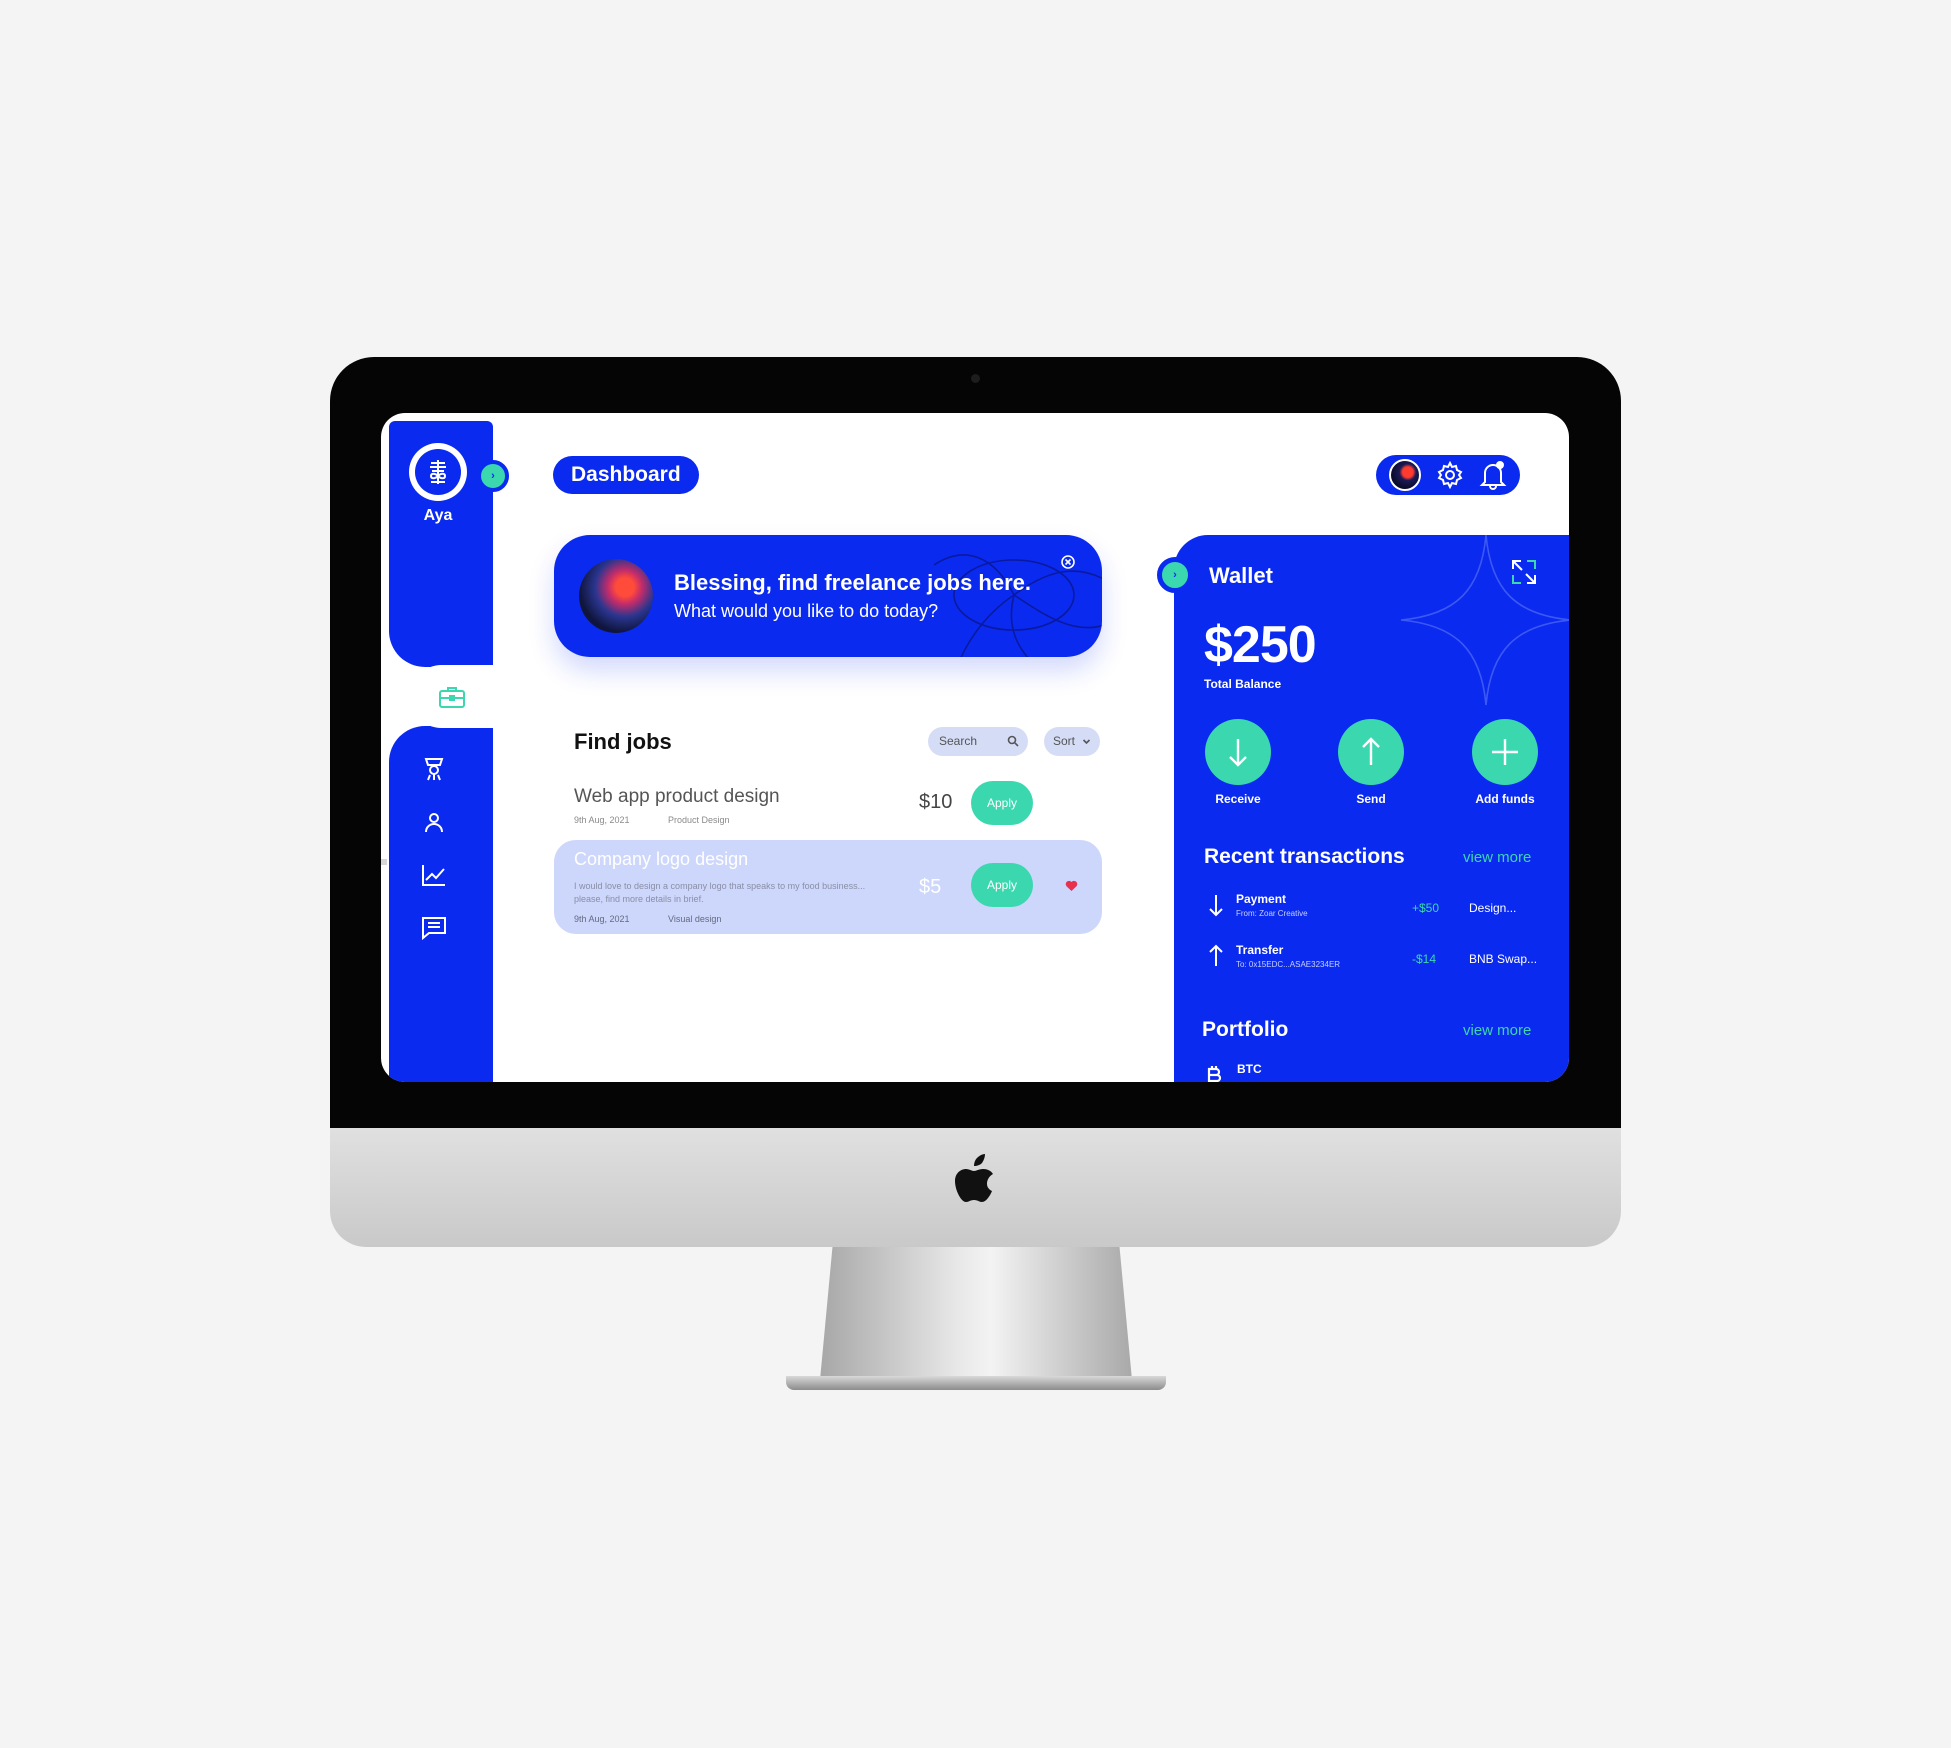 This screenshot has width=1951, height=1748. I want to click on adinkra-logo-icon, so click(438, 472).